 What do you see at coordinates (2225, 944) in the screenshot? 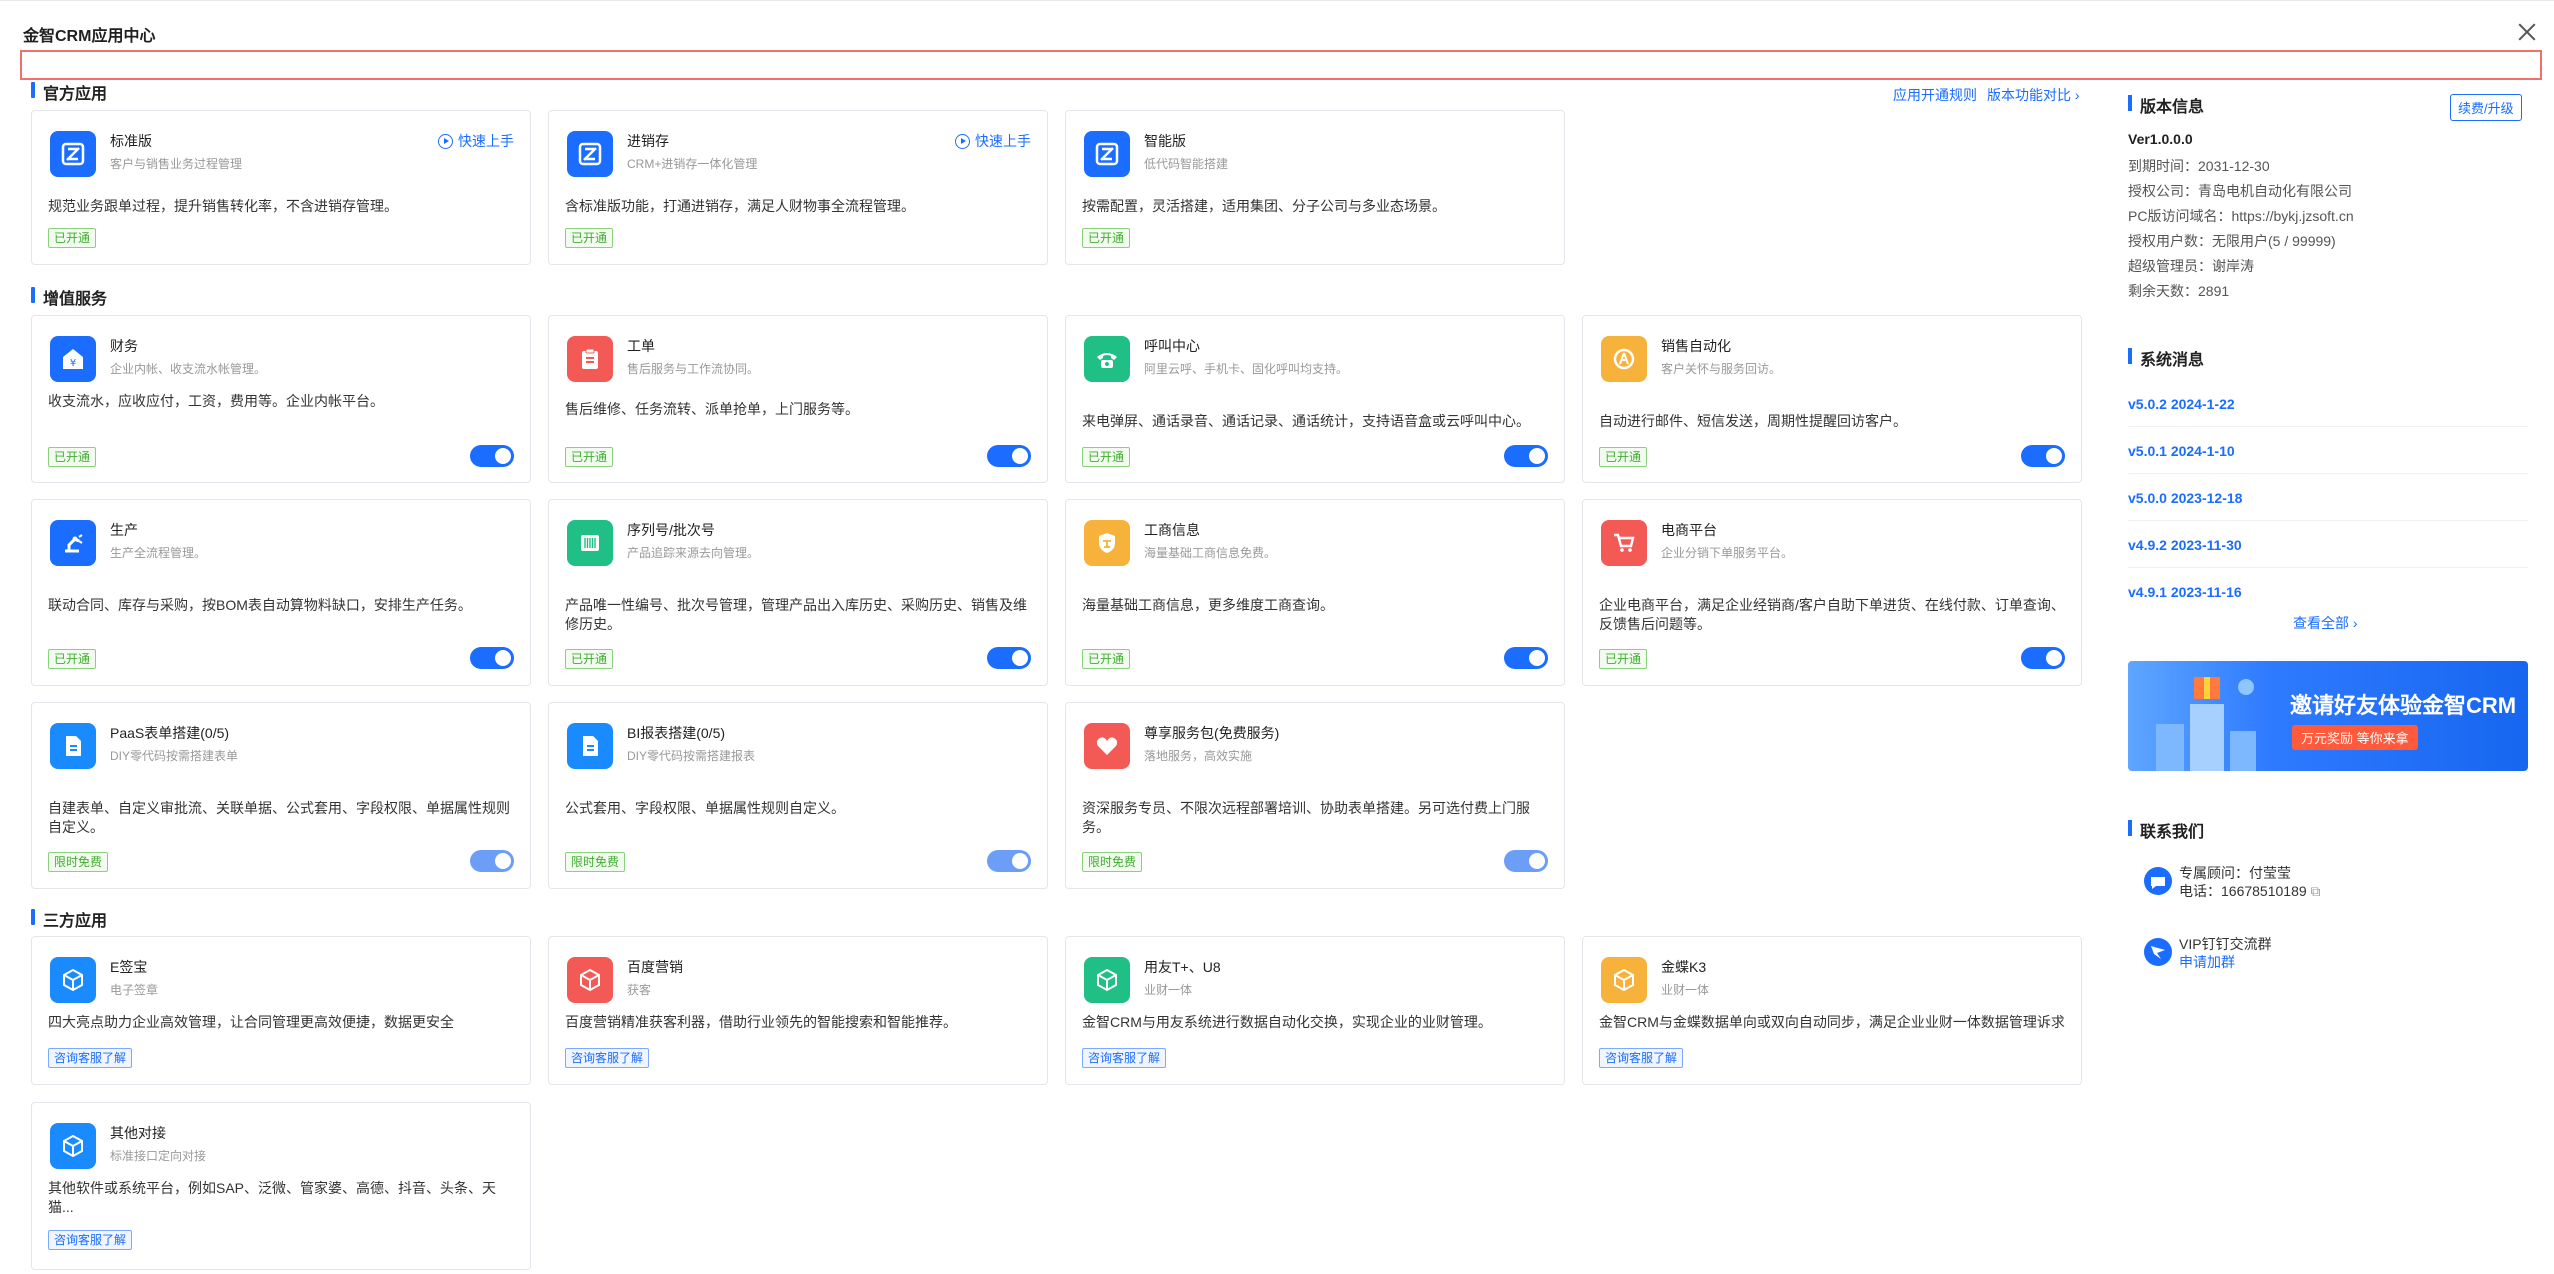
I see `vip-group-label: VIP钉钉交流群` at bounding box center [2225, 944].